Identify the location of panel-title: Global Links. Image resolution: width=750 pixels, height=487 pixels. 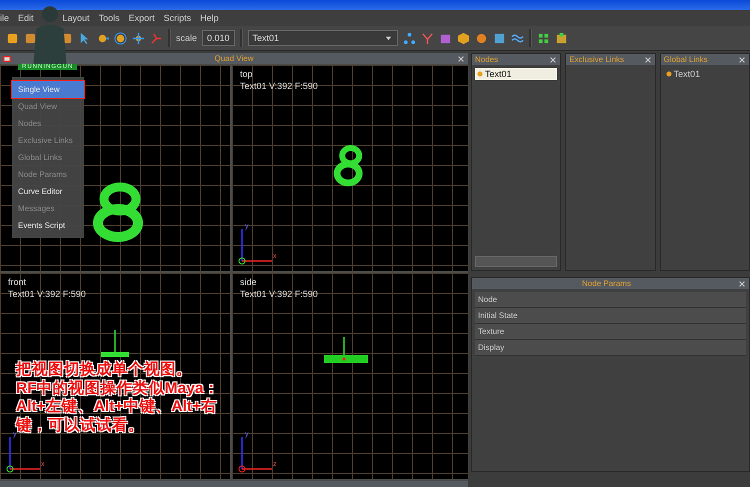
(686, 59).